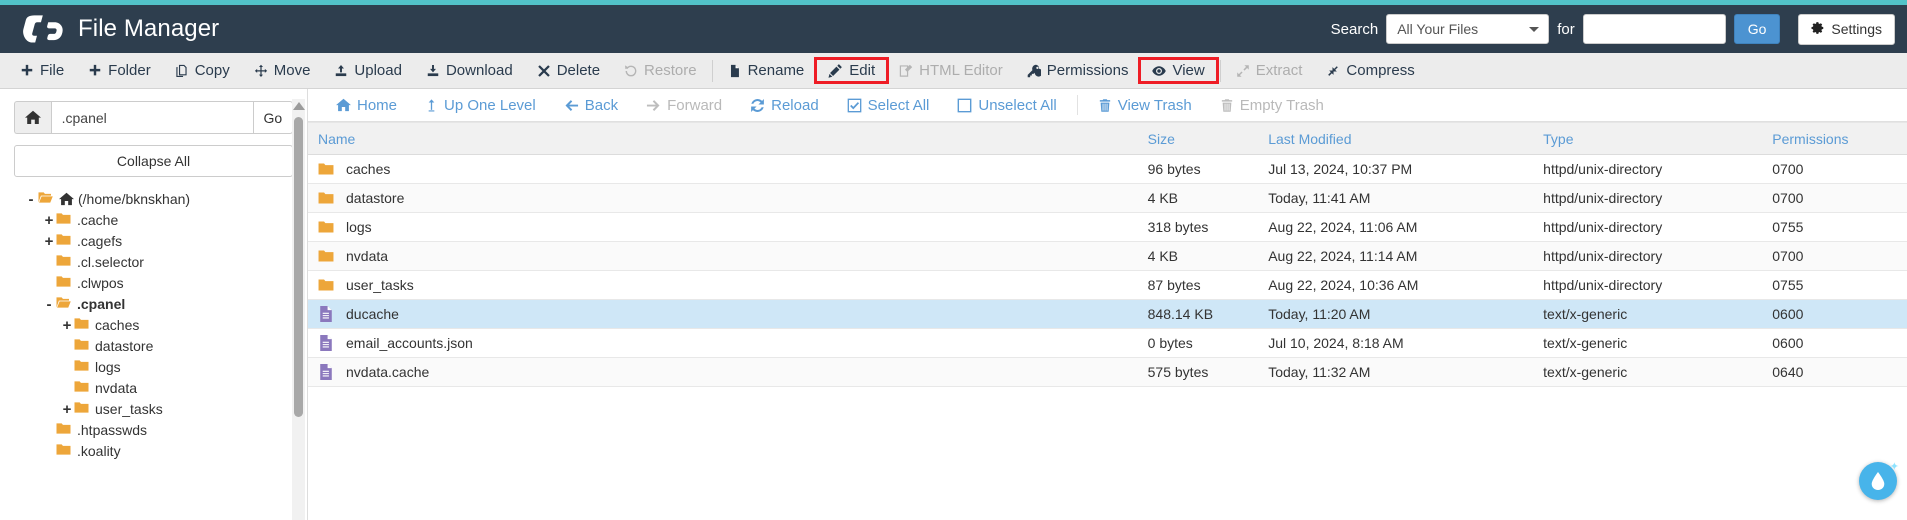 The height and width of the screenshot is (520, 1907). I want to click on tree-item-htpasswds: .htpasswds, so click(153, 430).